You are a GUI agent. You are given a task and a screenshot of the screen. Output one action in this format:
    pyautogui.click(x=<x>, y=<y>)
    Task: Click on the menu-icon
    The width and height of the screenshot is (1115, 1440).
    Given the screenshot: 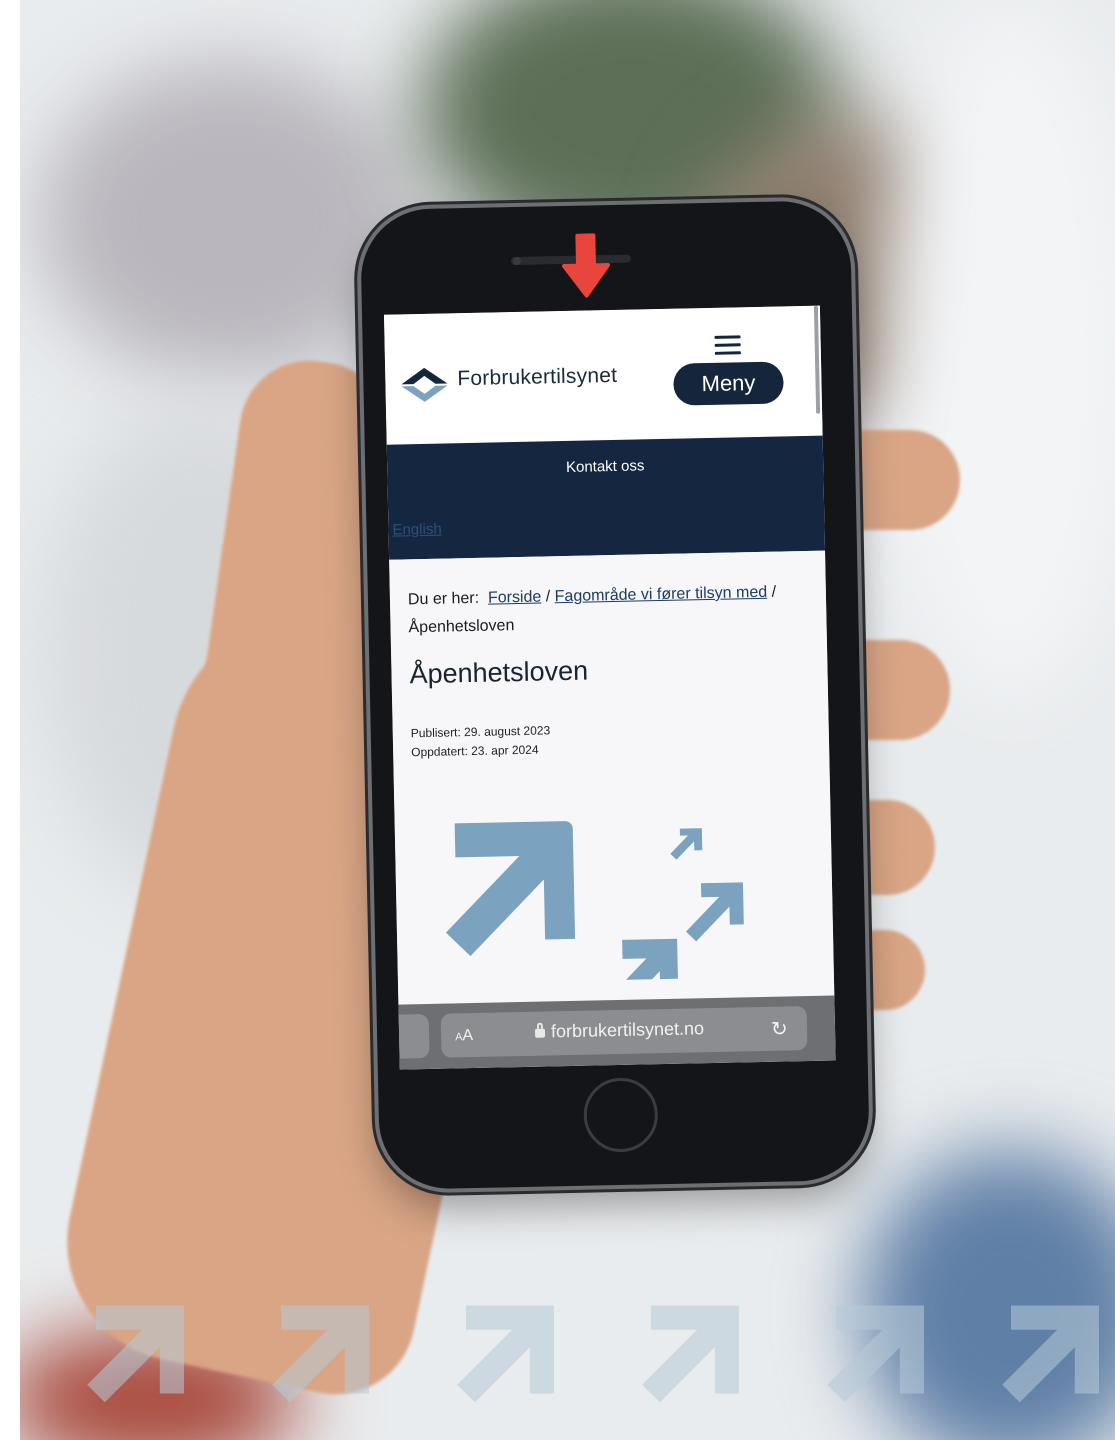 What is the action you would take?
    pyautogui.click(x=727, y=345)
    